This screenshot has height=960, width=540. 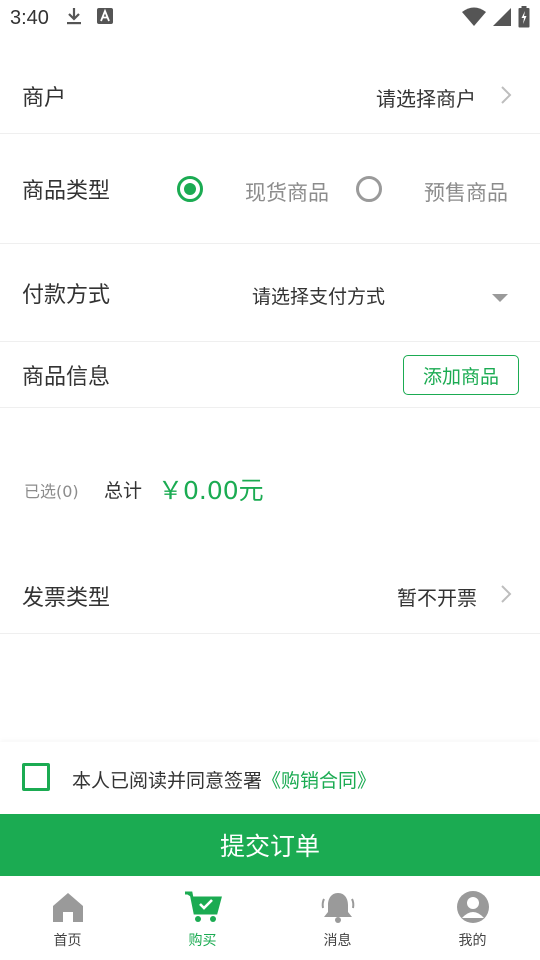 I want to click on tab-home: 首页, so click(x=67, y=918).